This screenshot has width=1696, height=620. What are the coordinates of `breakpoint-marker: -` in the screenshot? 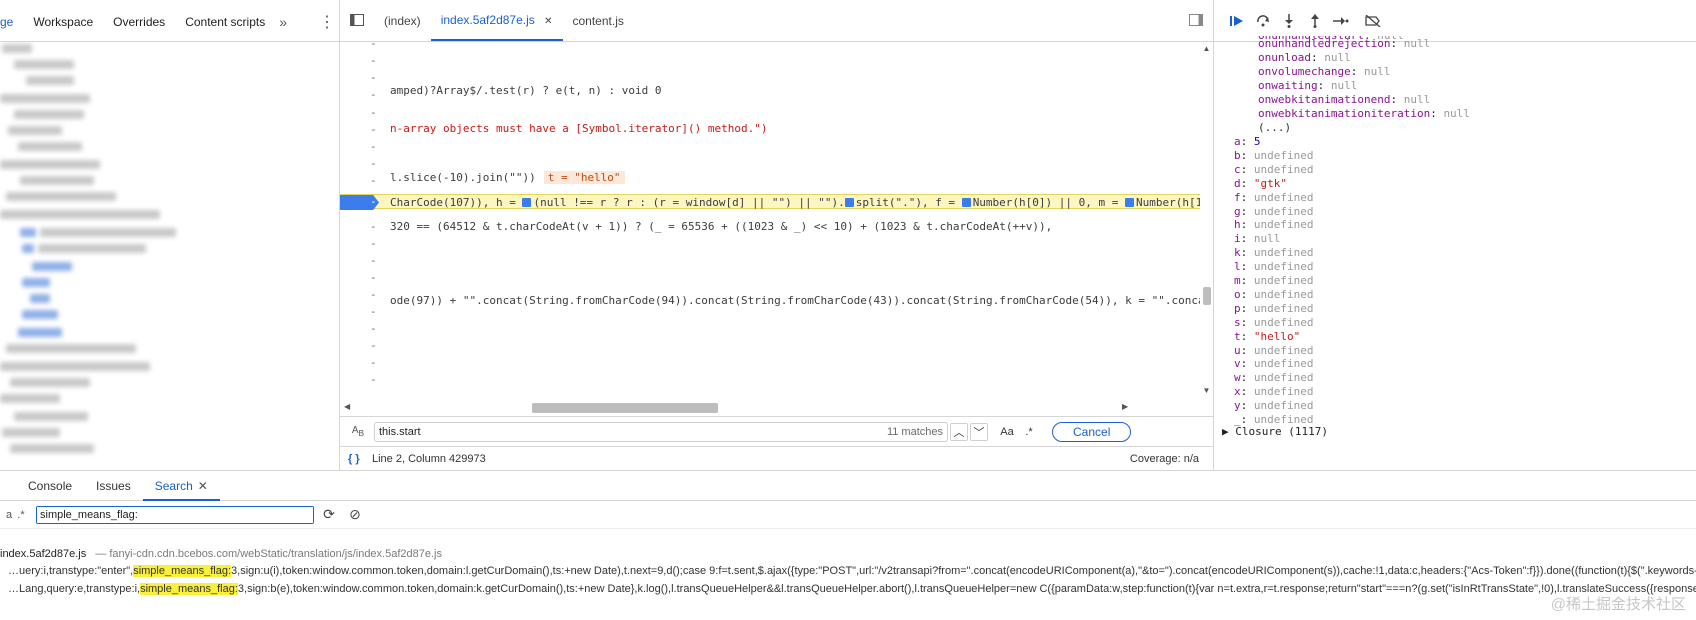 It's located at (359, 202).